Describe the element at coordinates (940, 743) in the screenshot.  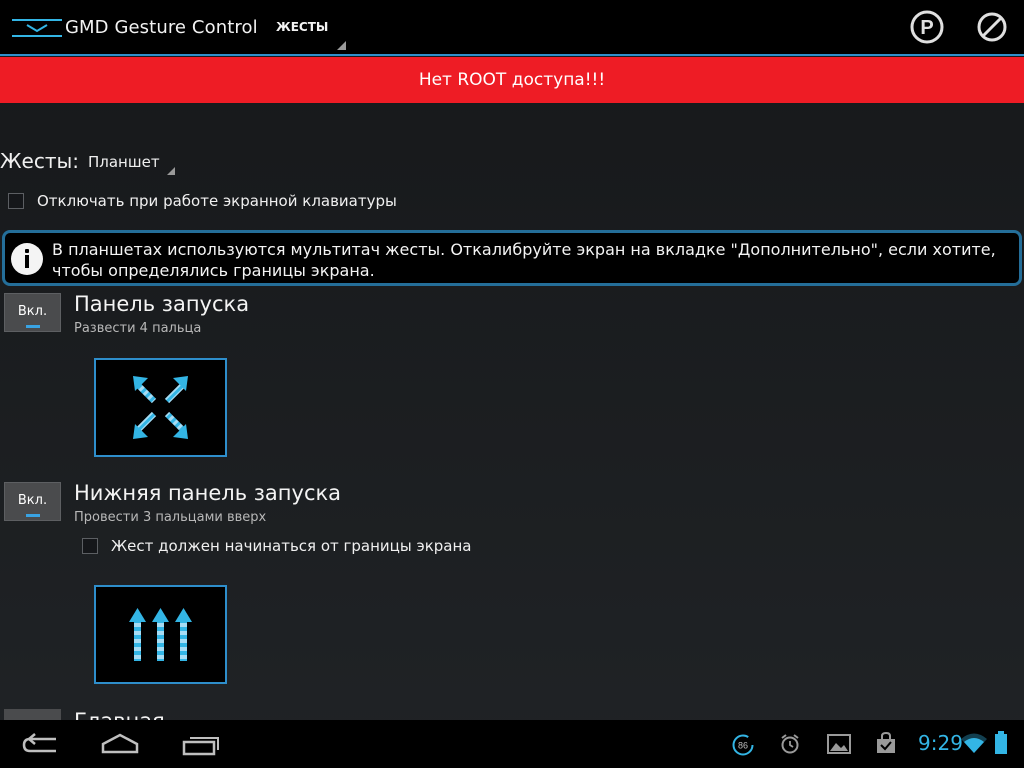
I see `clock: 9:29` at that location.